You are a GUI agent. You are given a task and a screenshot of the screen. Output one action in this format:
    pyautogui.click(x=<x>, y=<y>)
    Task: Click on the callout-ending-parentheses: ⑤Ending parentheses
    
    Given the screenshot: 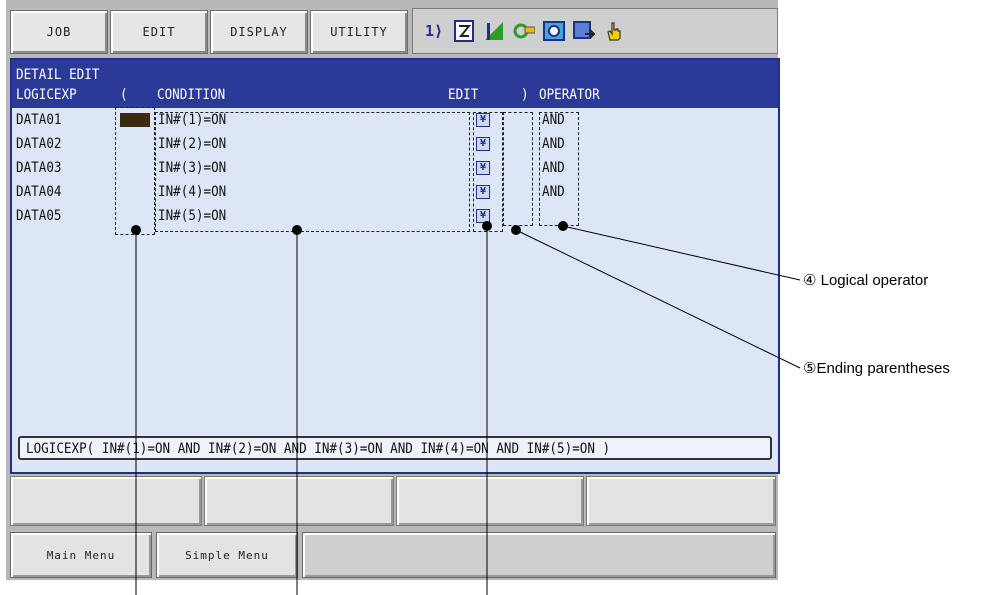 What is the action you would take?
    pyautogui.click(x=876, y=368)
    